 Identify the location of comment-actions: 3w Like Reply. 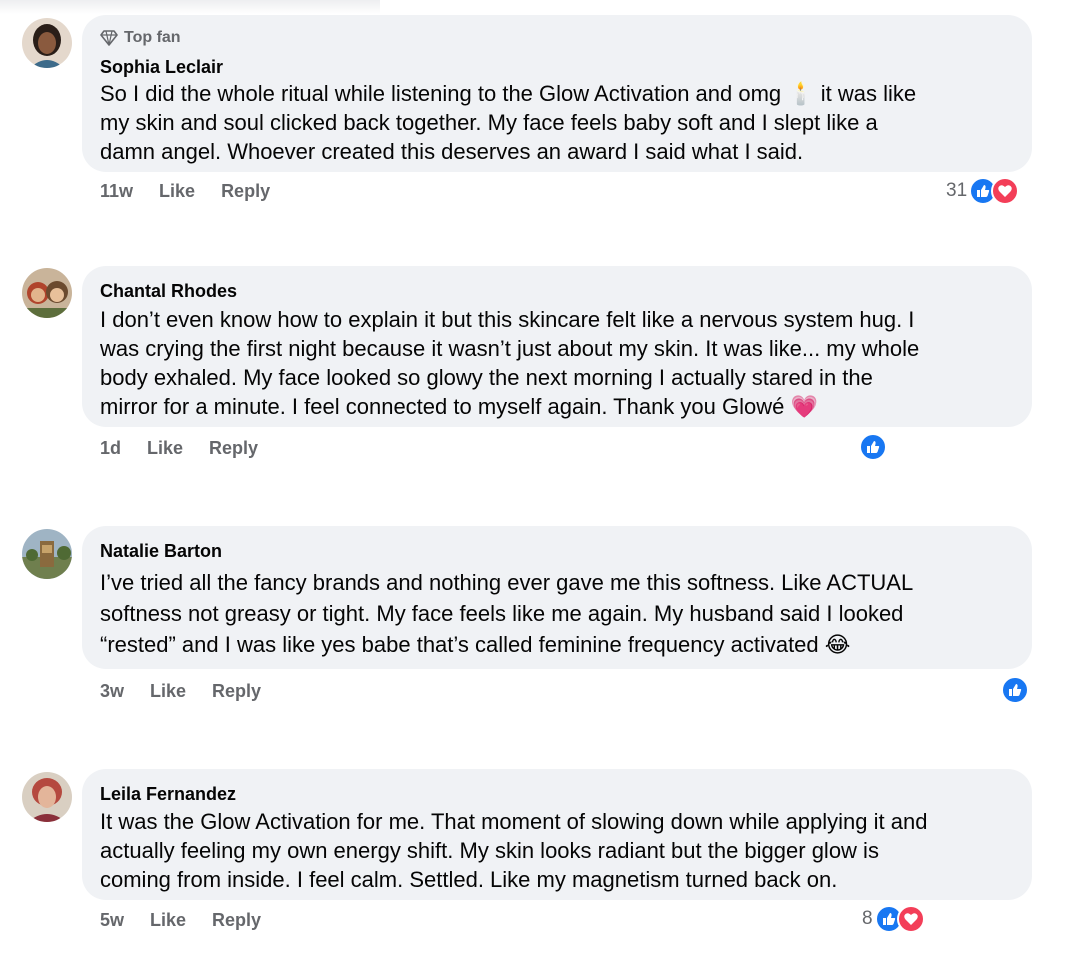
(180, 691).